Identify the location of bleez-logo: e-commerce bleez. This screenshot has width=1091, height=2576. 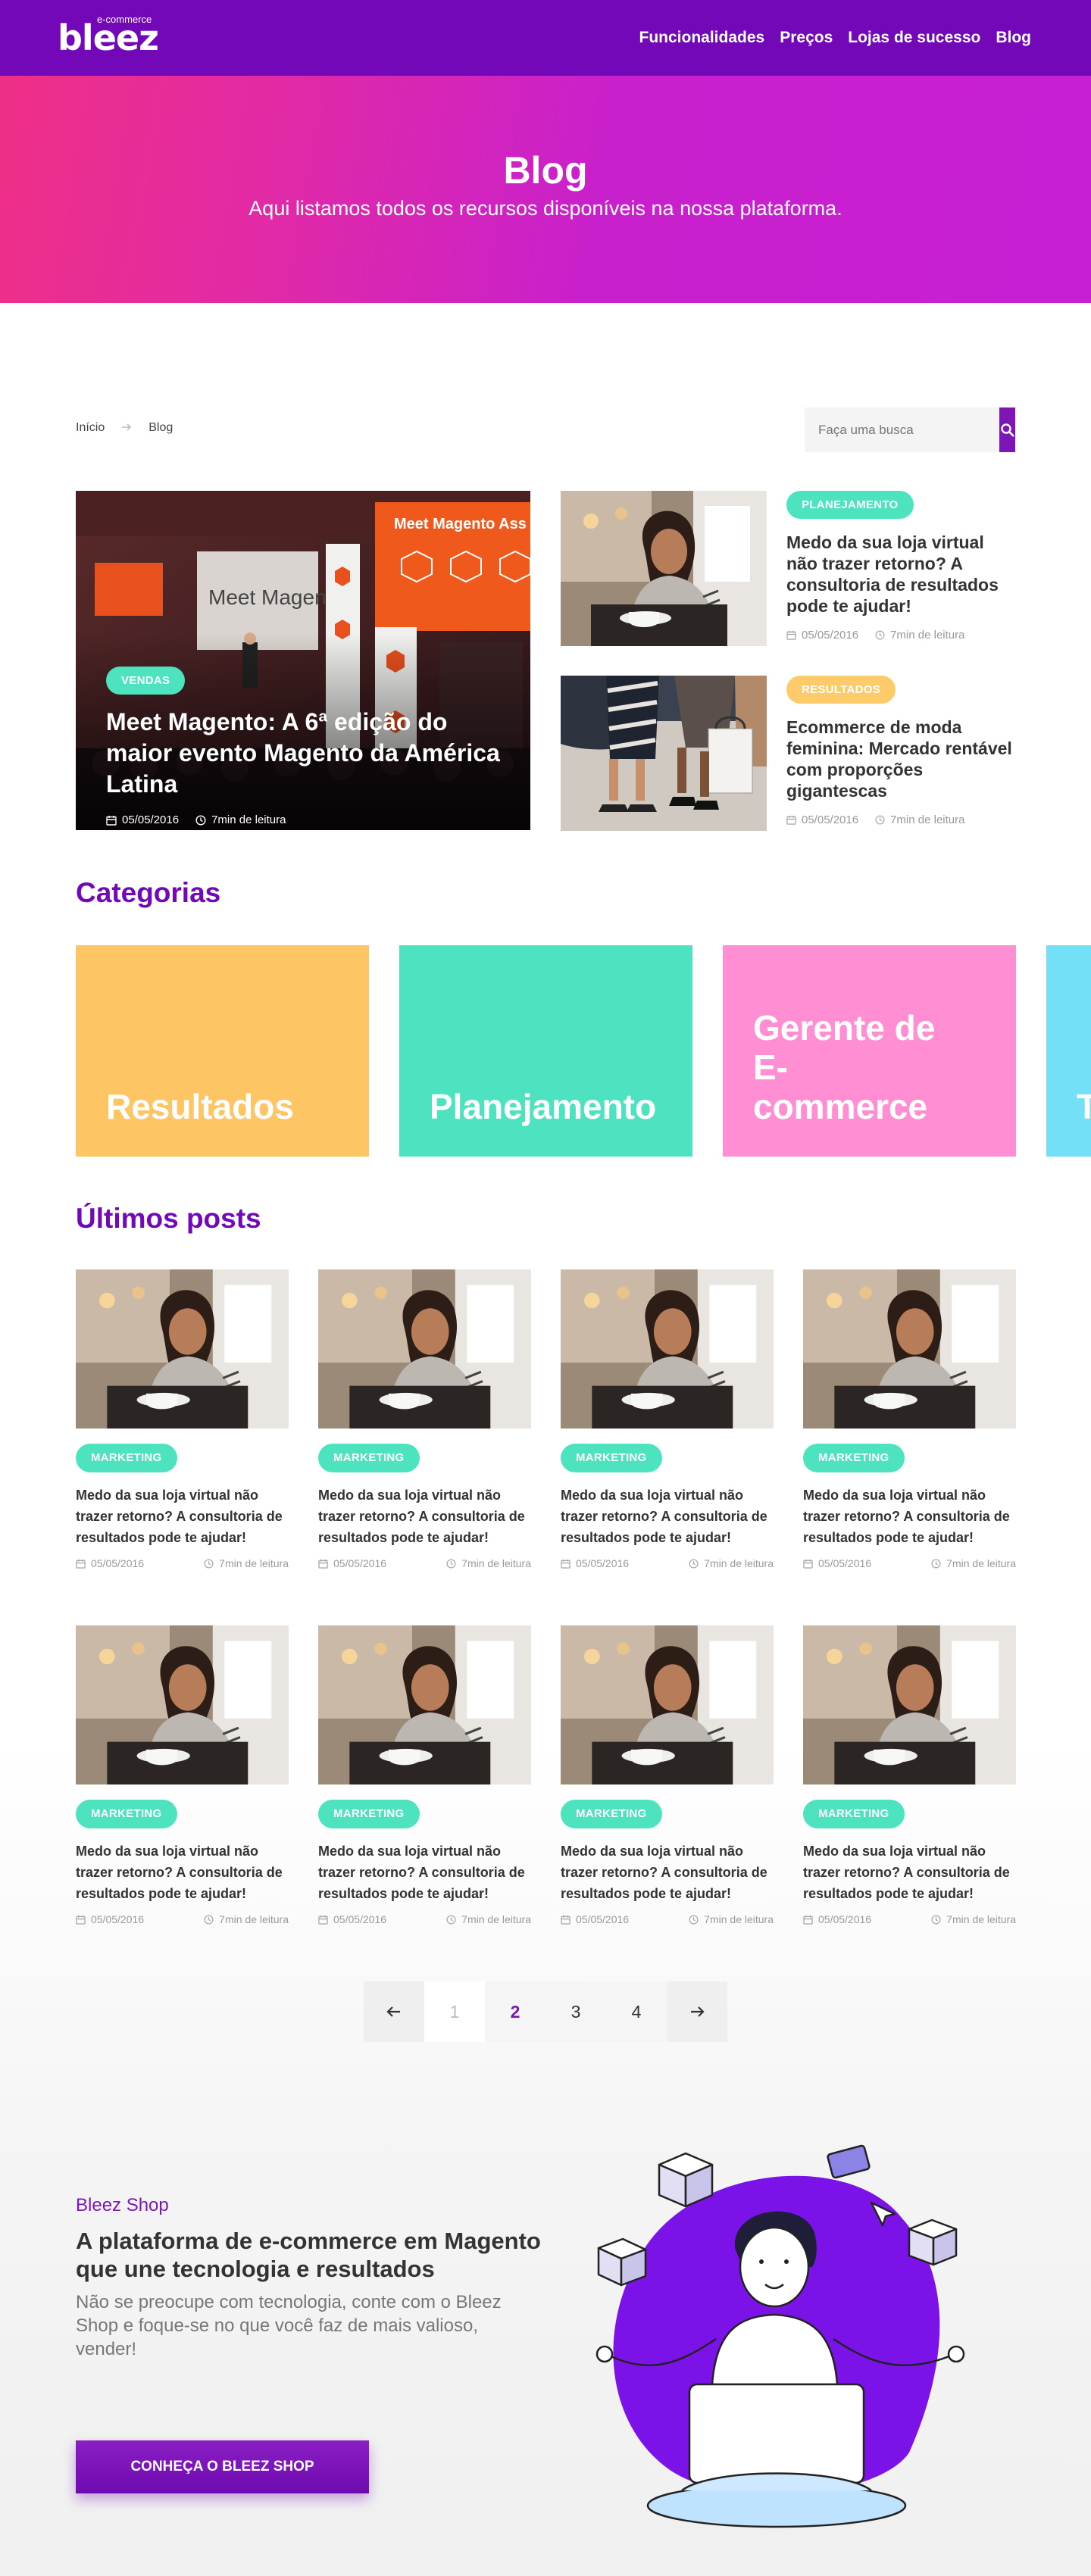
(108, 35).